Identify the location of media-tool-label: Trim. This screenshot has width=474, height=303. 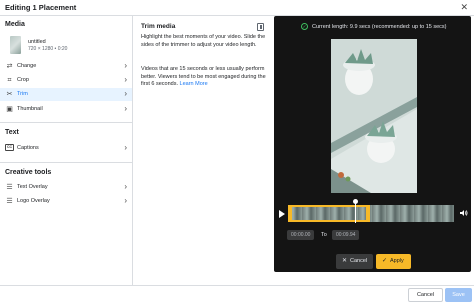
(22, 94).